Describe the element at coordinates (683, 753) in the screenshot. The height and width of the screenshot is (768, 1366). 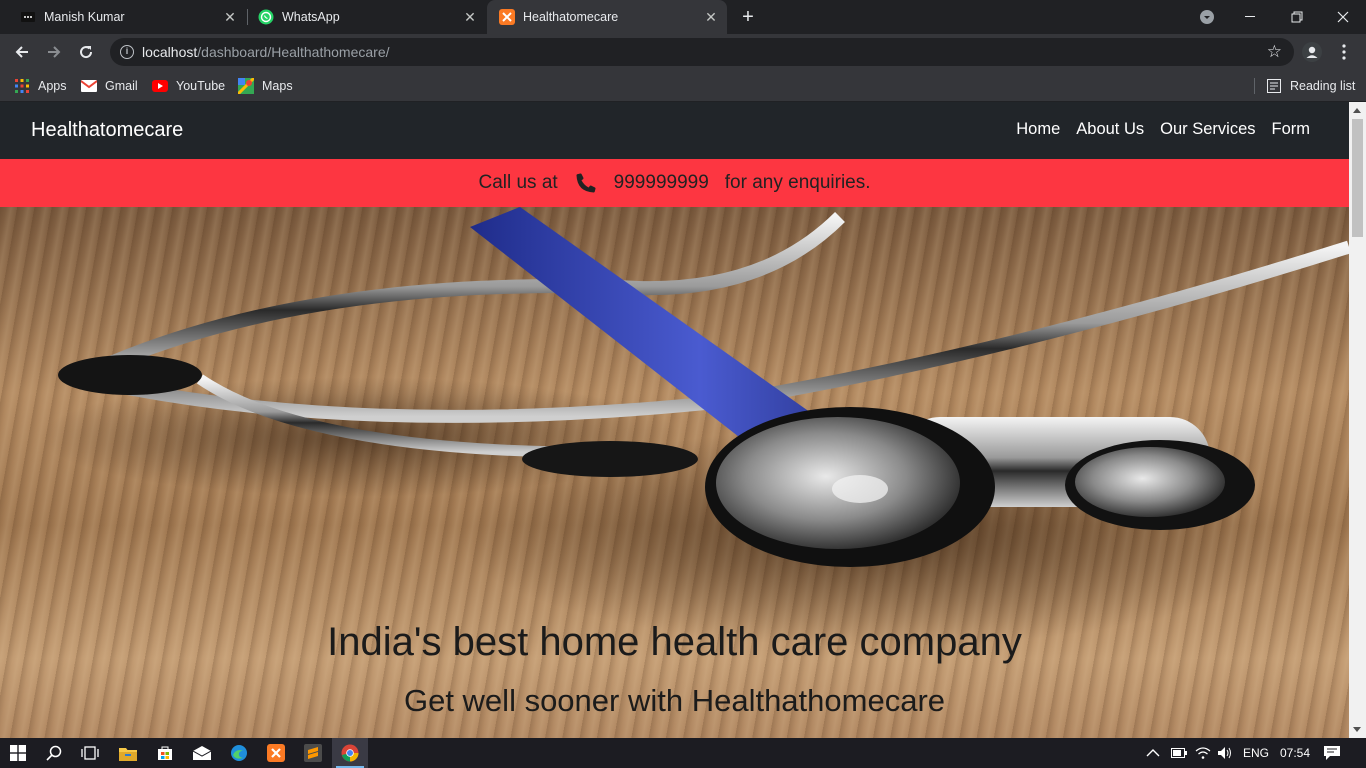
I see `windows-taskbar: ENG 07:54` at that location.